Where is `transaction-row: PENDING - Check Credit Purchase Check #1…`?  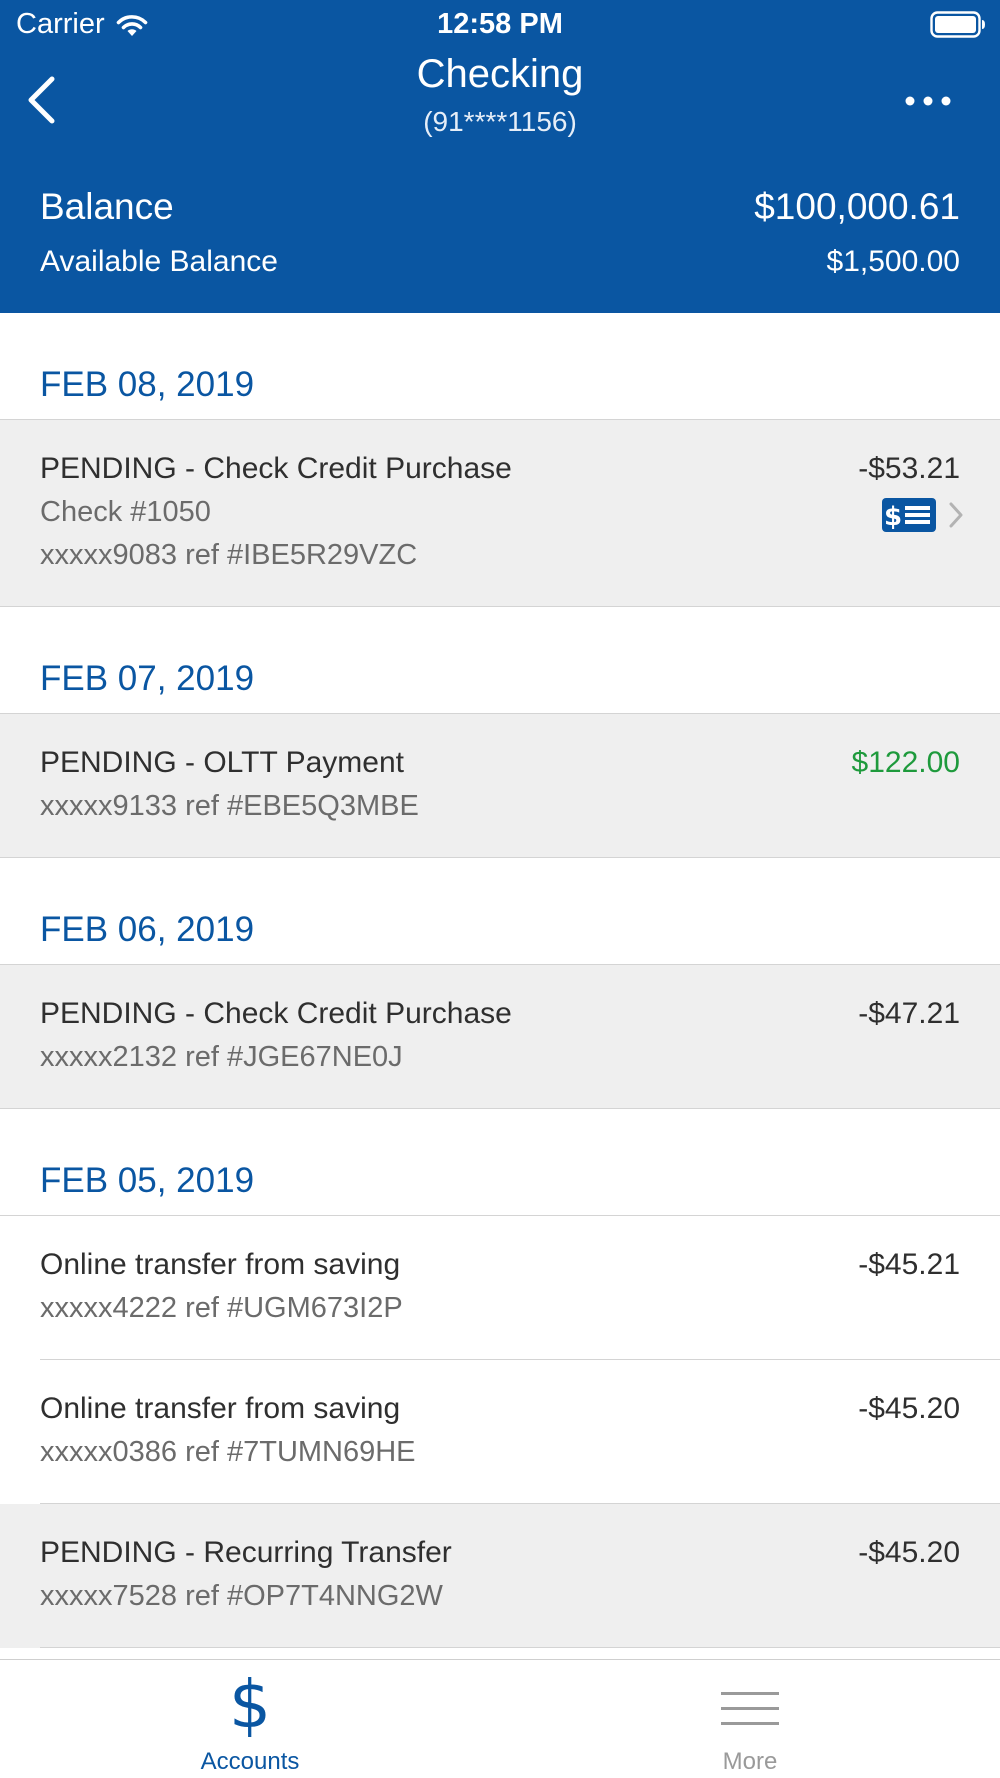
transaction-row: PENDING - Check Credit Purchase Check #1… is located at coordinates (500, 513).